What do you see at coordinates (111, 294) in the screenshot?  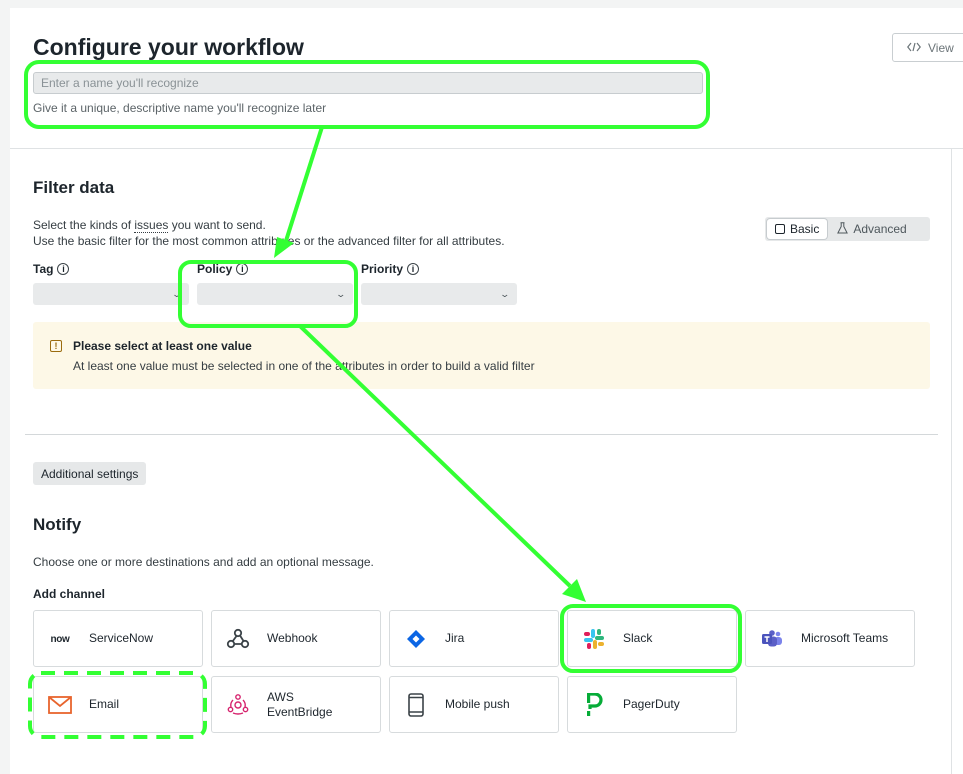 I see `tag-select: ⌄` at bounding box center [111, 294].